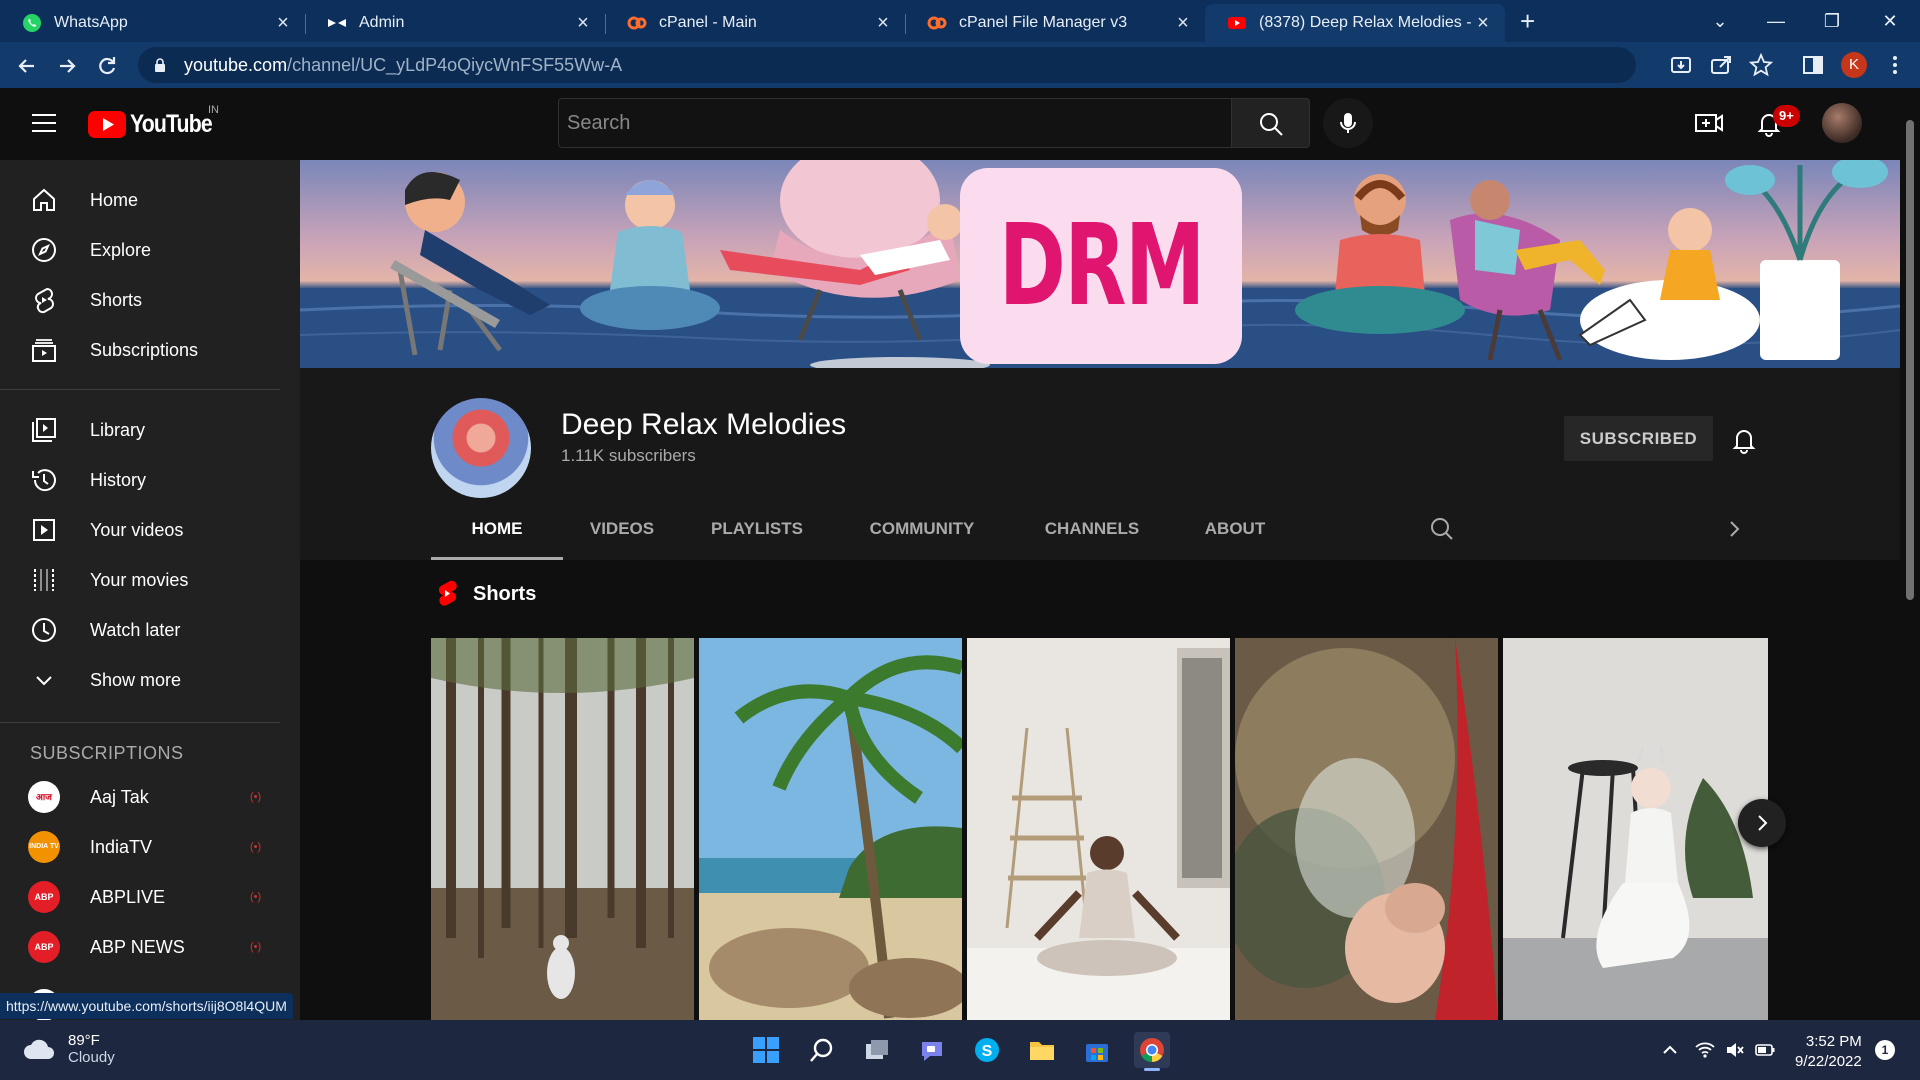 This screenshot has width=1920, height=1080. Describe the element at coordinates (1890, 21) in the screenshot. I see `close-window-button: ✕` at that location.